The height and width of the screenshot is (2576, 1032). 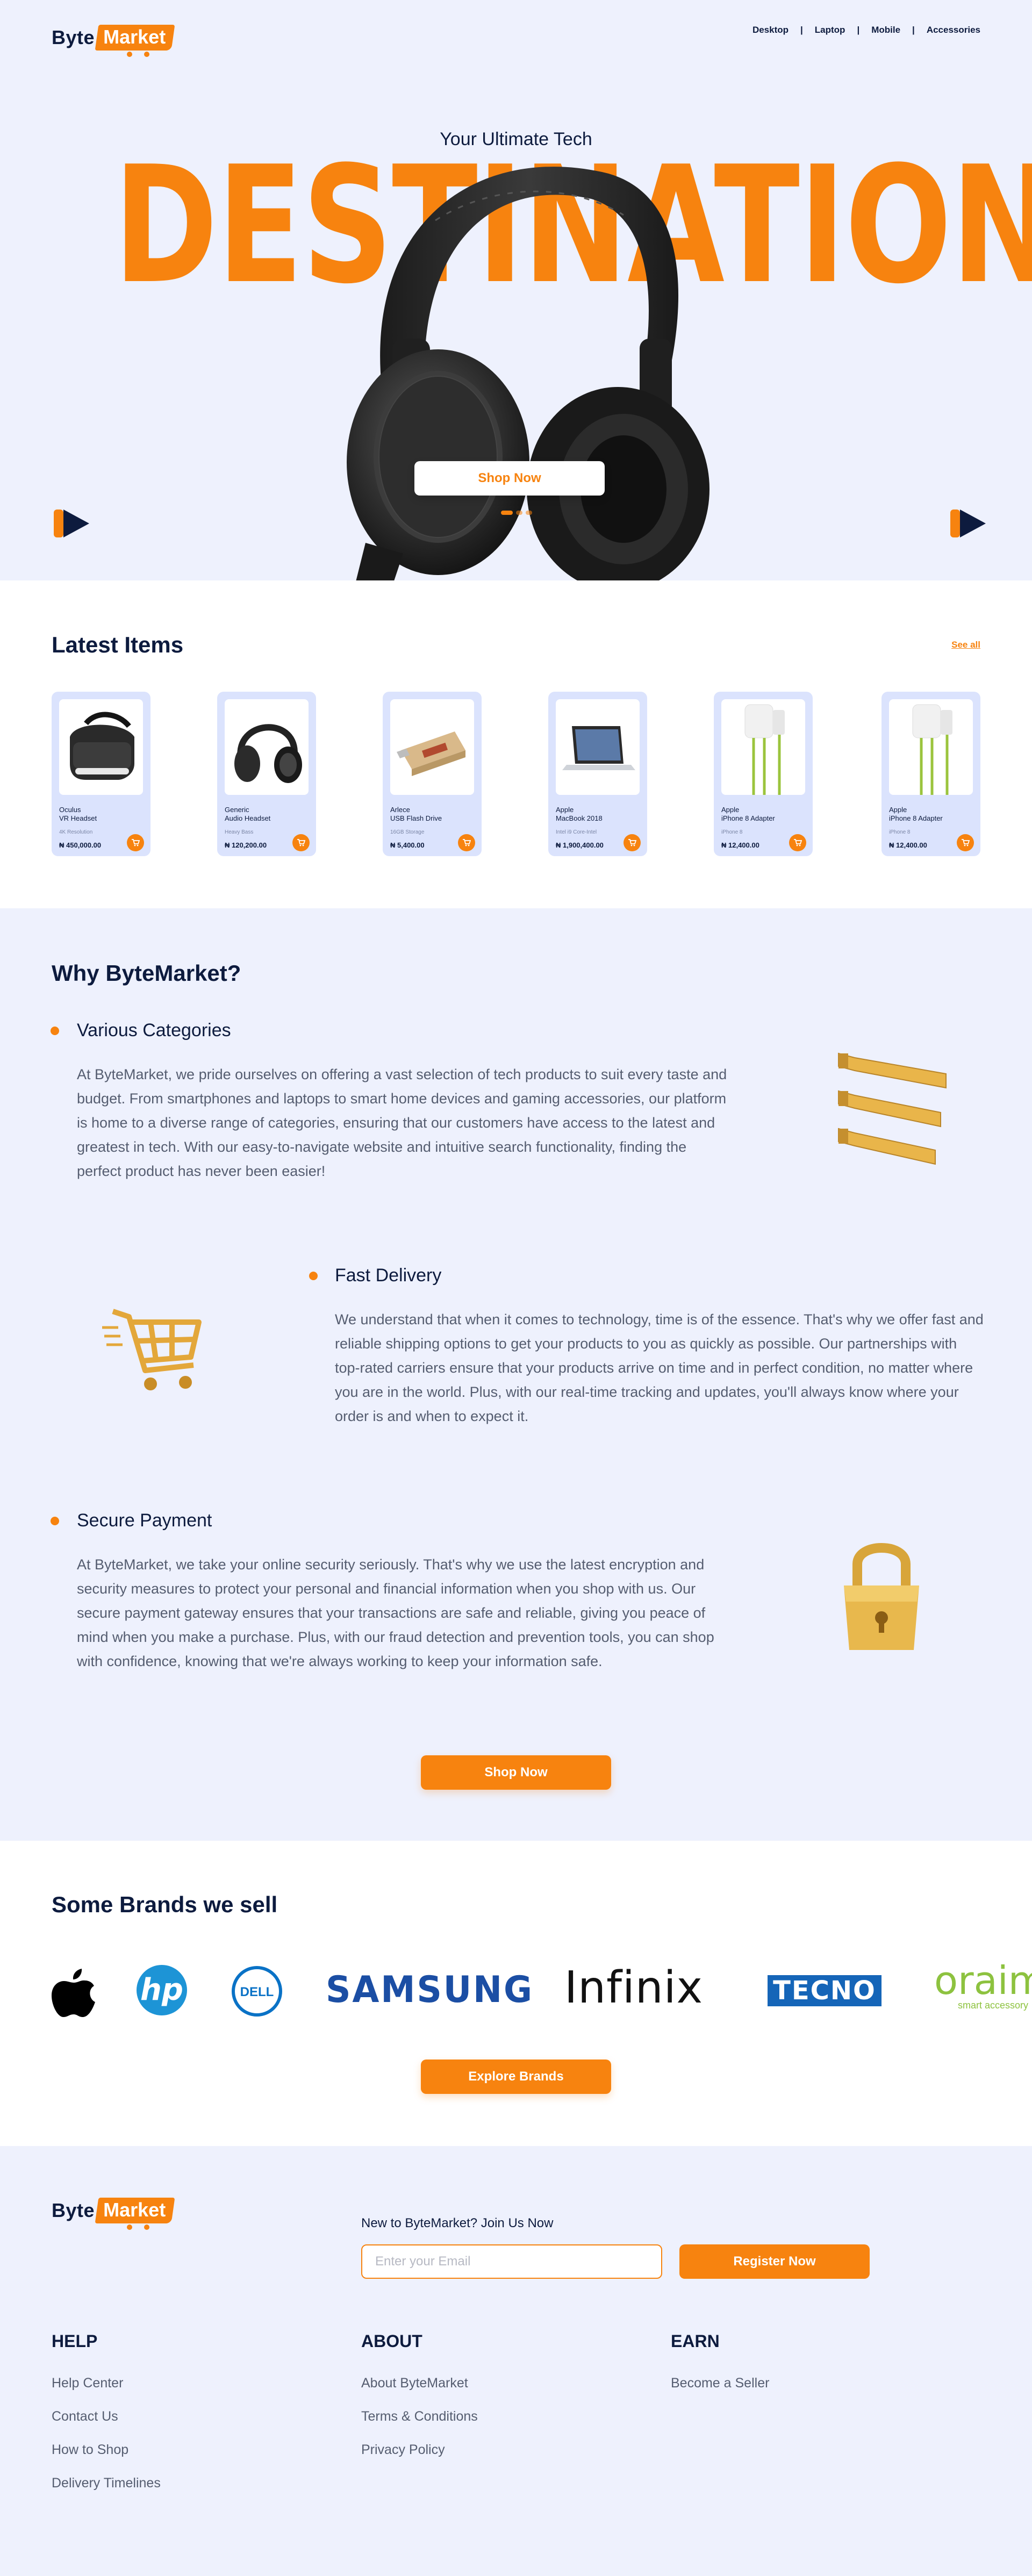 I want to click on see-all-link: See all, so click(x=965, y=645).